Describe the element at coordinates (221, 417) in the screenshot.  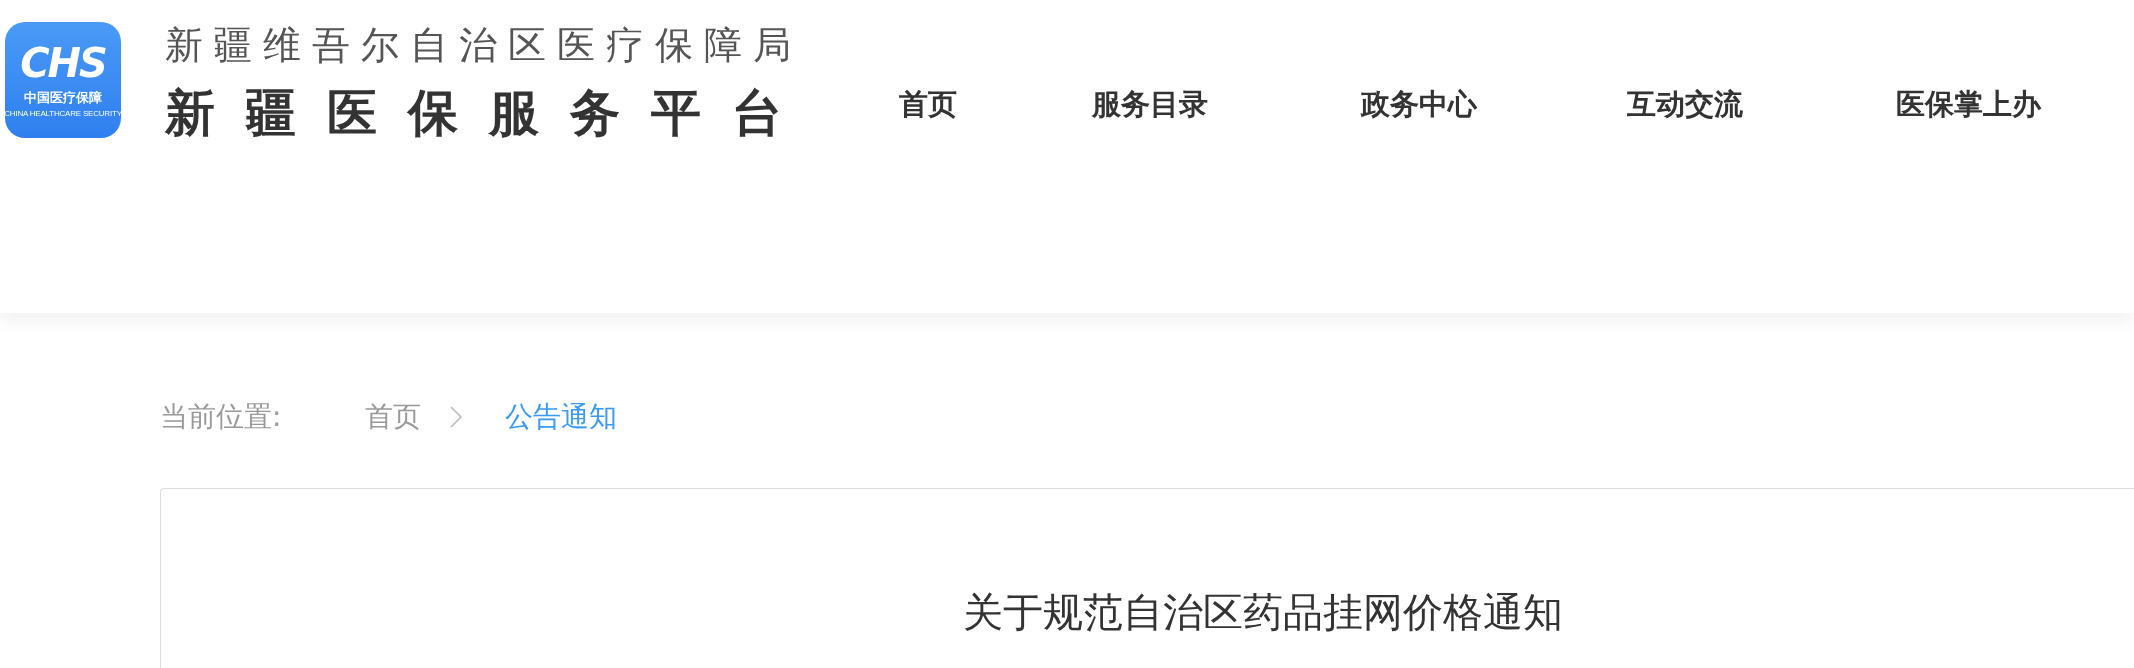
I see `breadcrumb-label: 当前位置:` at that location.